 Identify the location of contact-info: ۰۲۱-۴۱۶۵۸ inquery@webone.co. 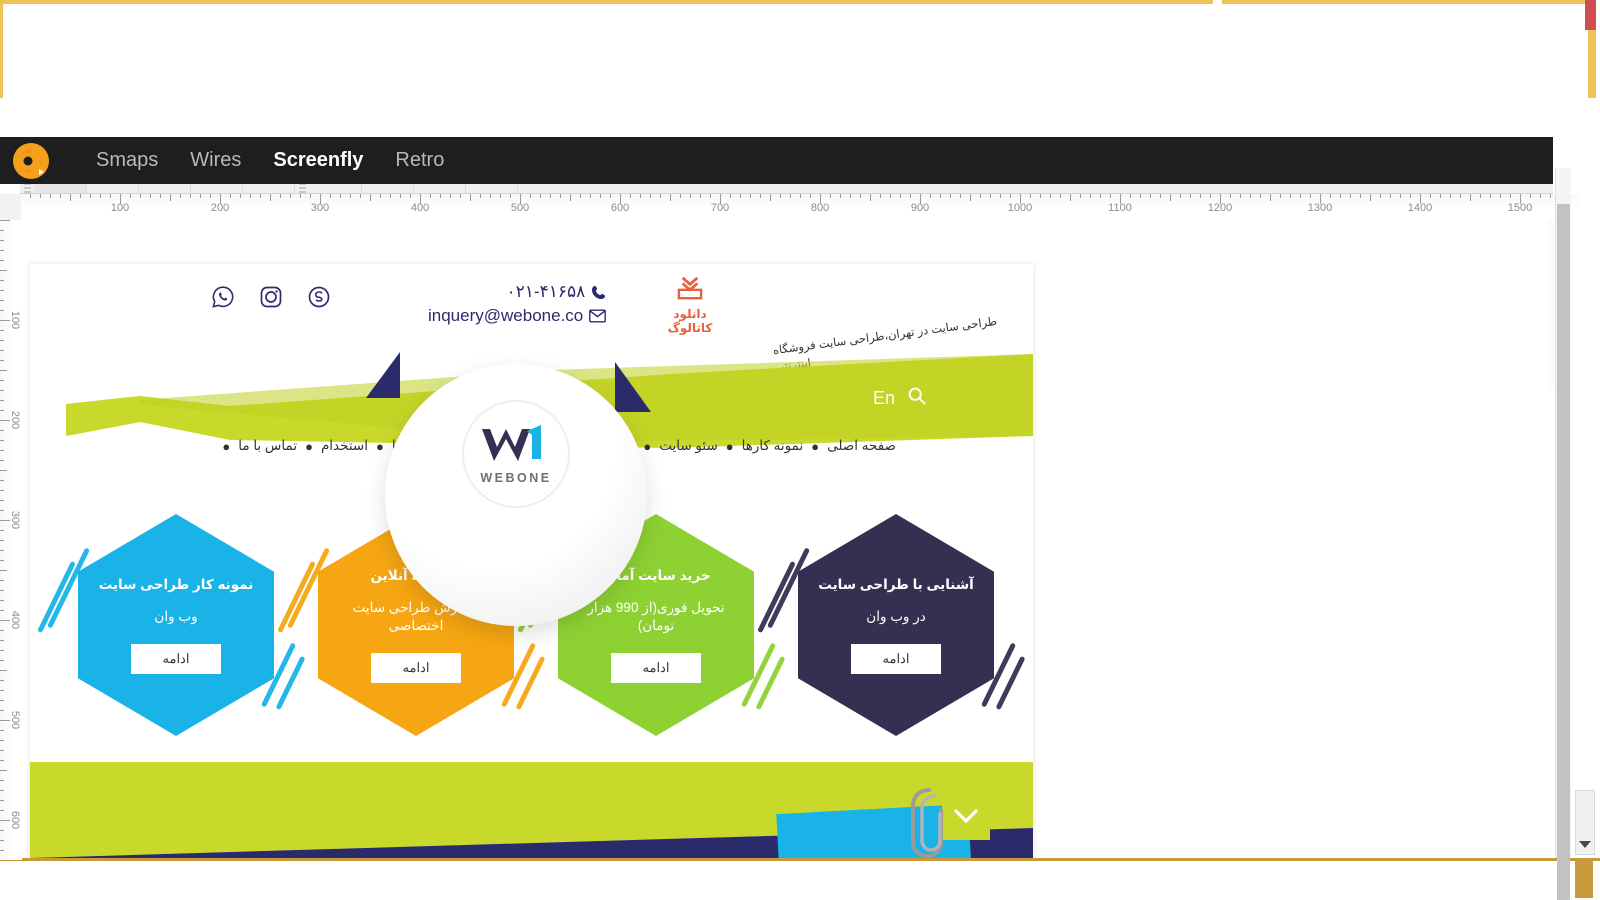
(517, 304).